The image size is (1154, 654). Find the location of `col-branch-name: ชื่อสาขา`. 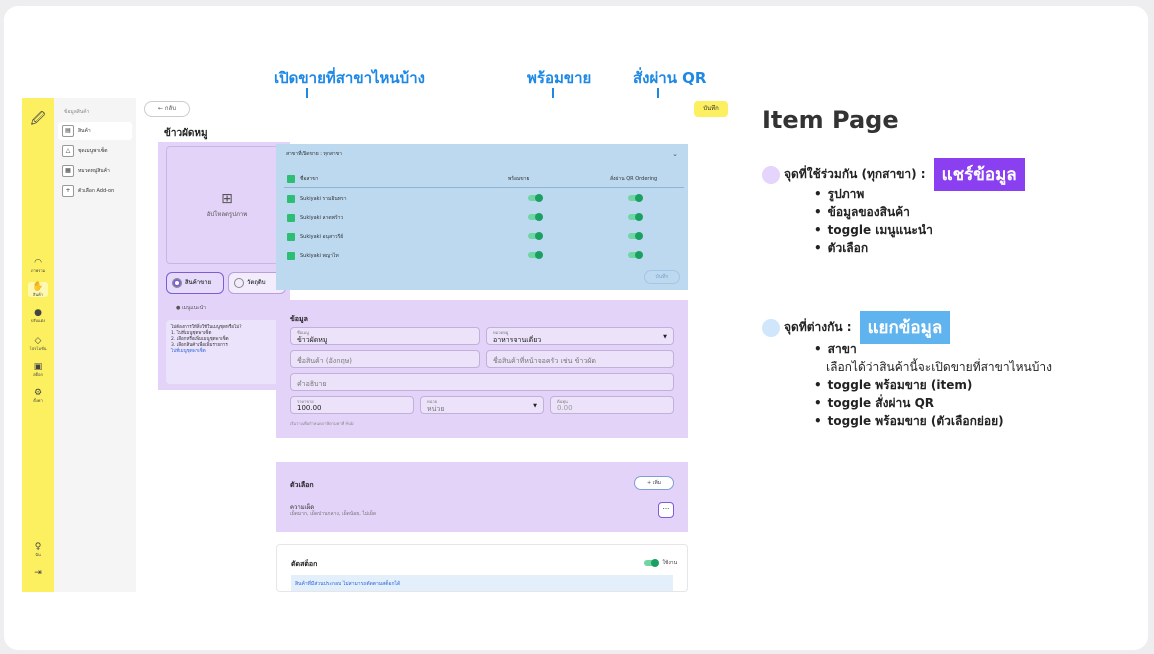

col-branch-name: ชื่อสาขา is located at coordinates (309, 179).